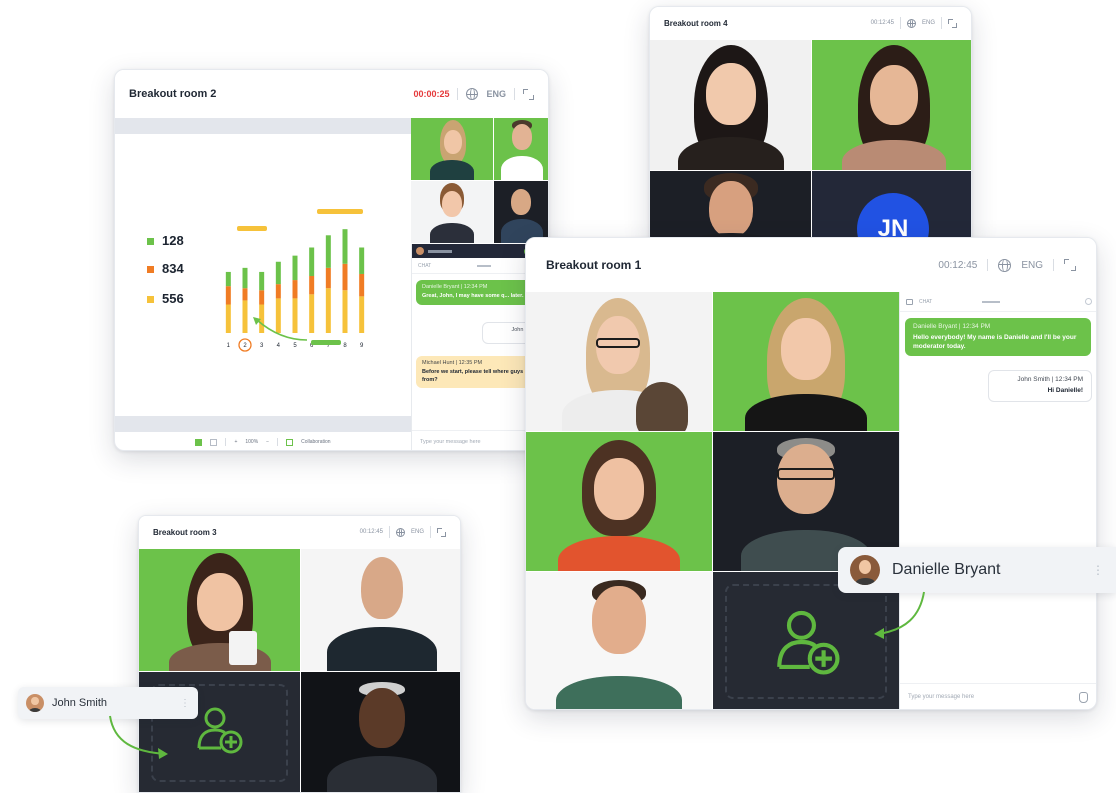 The width and height of the screenshot is (1116, 793). Describe the element at coordinates (362, 346) in the screenshot. I see `x-tick-label: 9` at that location.